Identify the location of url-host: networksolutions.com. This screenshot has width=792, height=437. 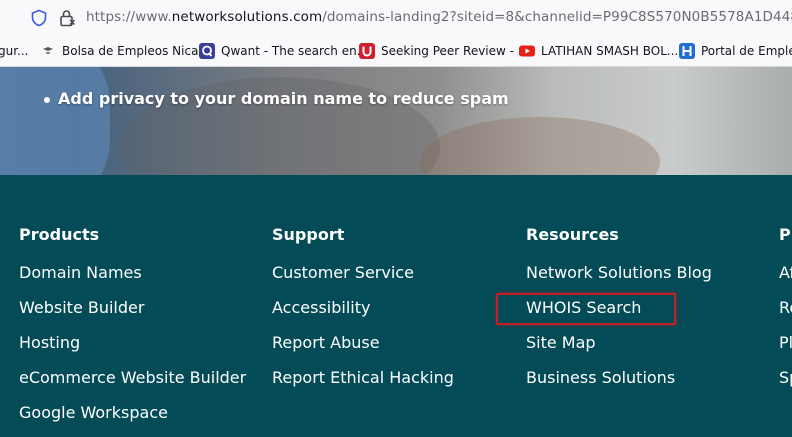
(247, 17).